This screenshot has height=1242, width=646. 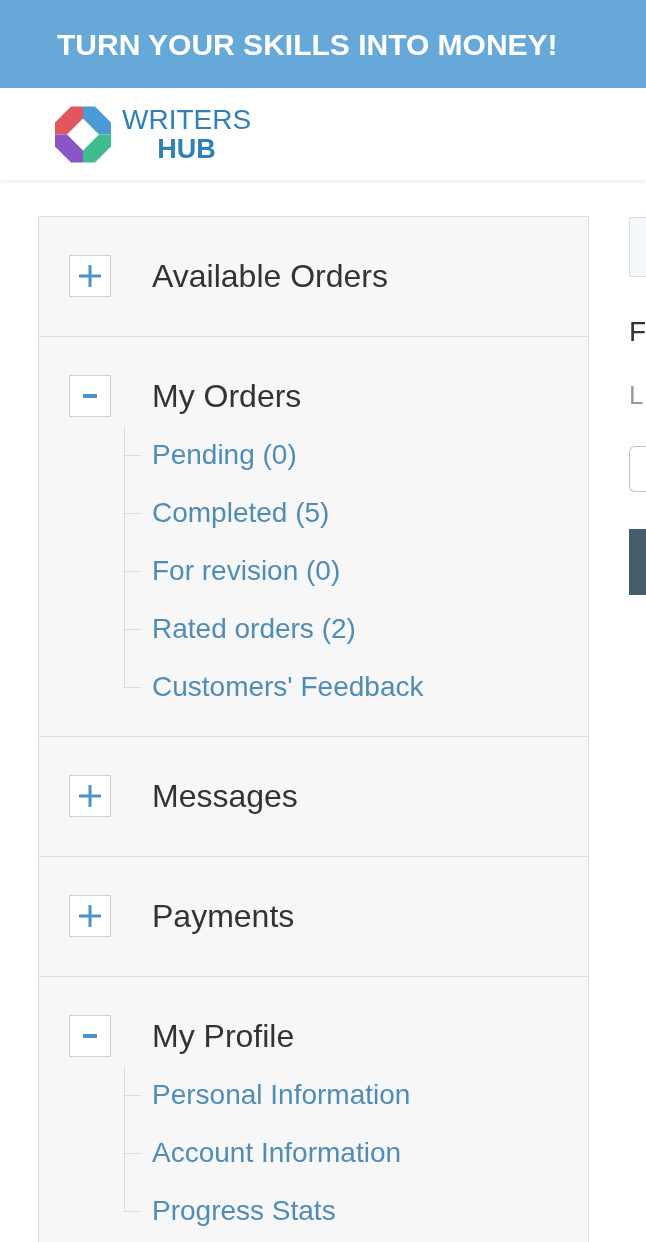 What do you see at coordinates (186, 148) in the screenshot?
I see `logo-text: HUB` at bounding box center [186, 148].